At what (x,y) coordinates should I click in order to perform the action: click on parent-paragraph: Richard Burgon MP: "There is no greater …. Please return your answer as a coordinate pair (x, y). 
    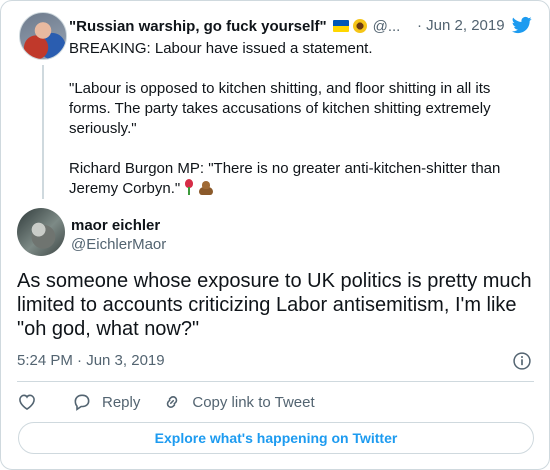
    Looking at the image, I should click on (299, 179).